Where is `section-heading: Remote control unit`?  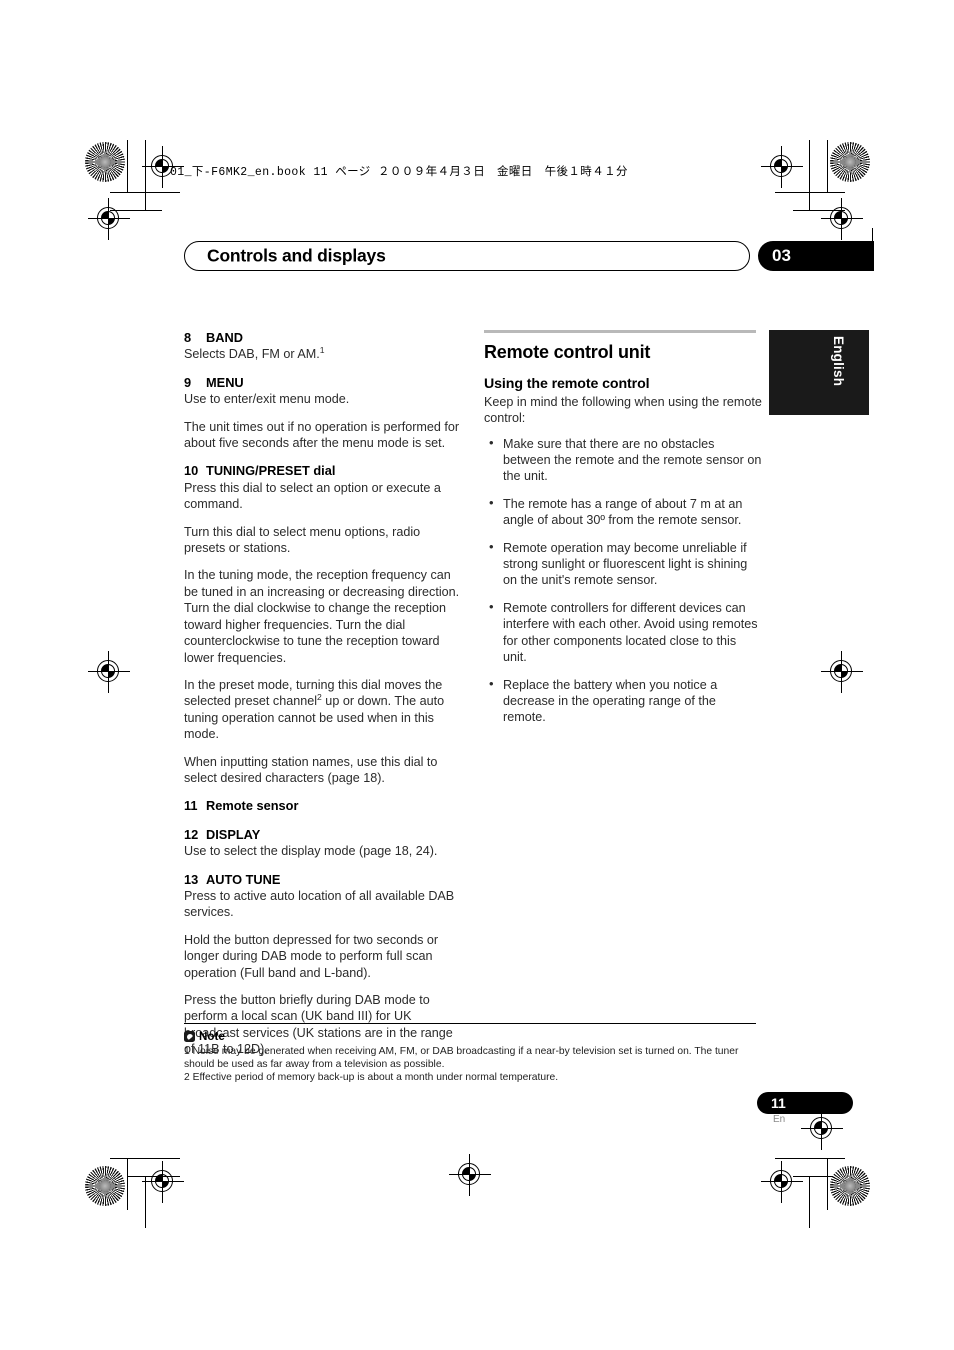 section-heading: Remote control unit is located at coordinates (567, 352).